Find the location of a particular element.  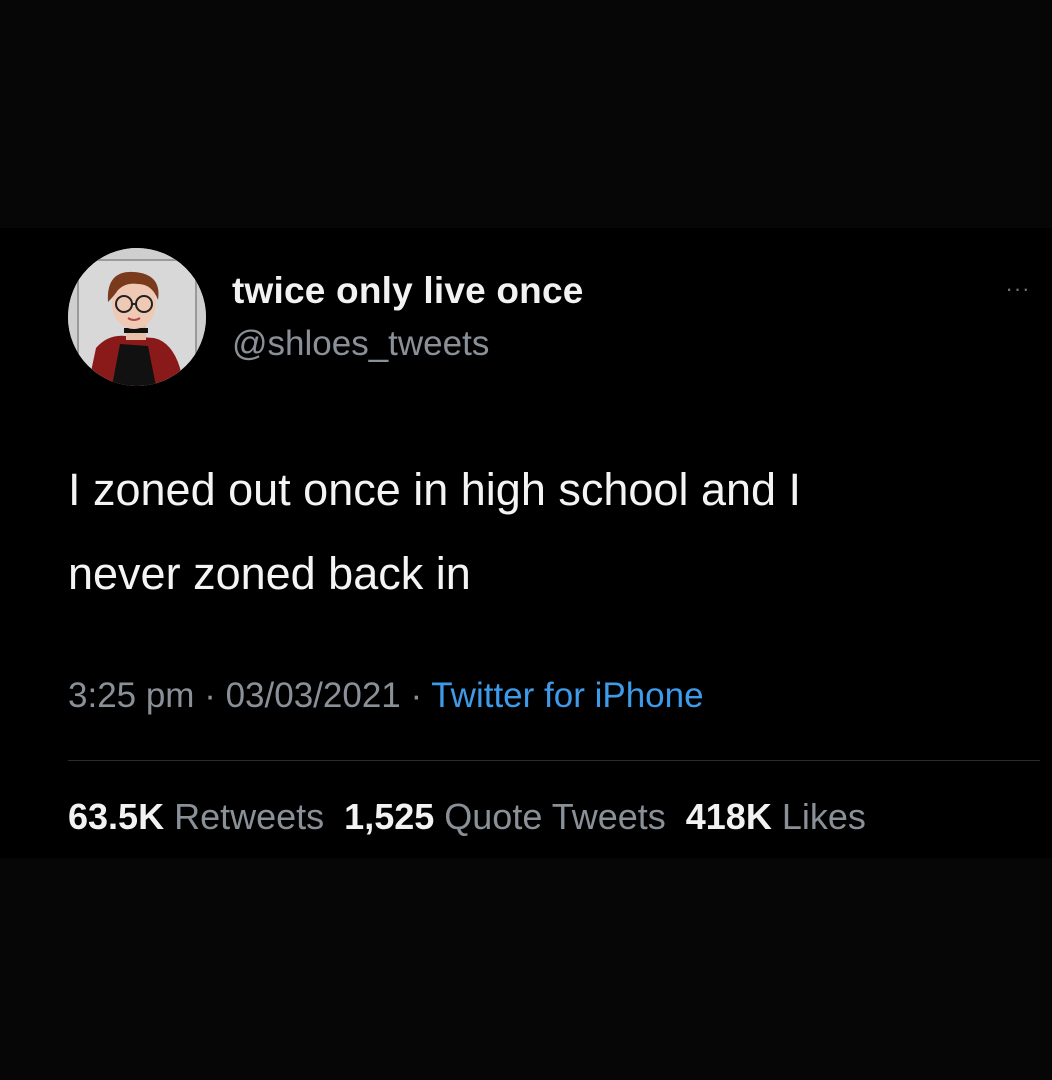

retweets-stat: 63.5K Retweets is located at coordinates (196, 816).